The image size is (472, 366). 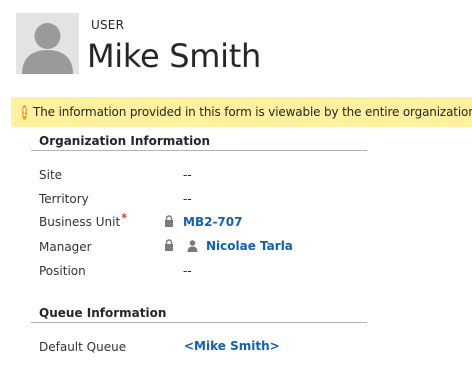 I want to click on field-label-default-queue: Default Queue, so click(x=83, y=347).